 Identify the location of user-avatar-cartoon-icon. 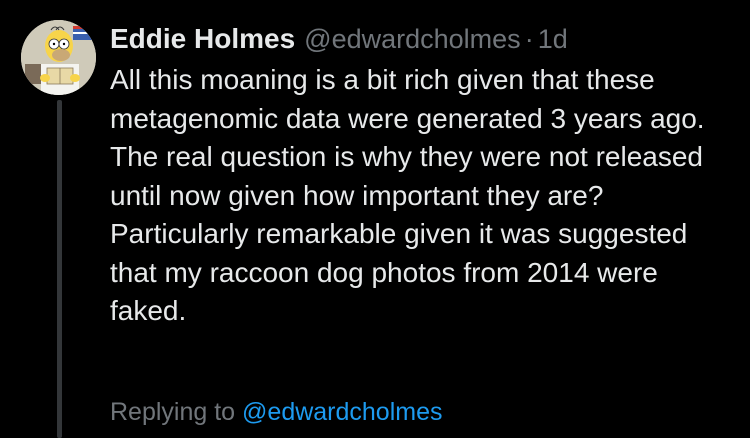
(58, 57).